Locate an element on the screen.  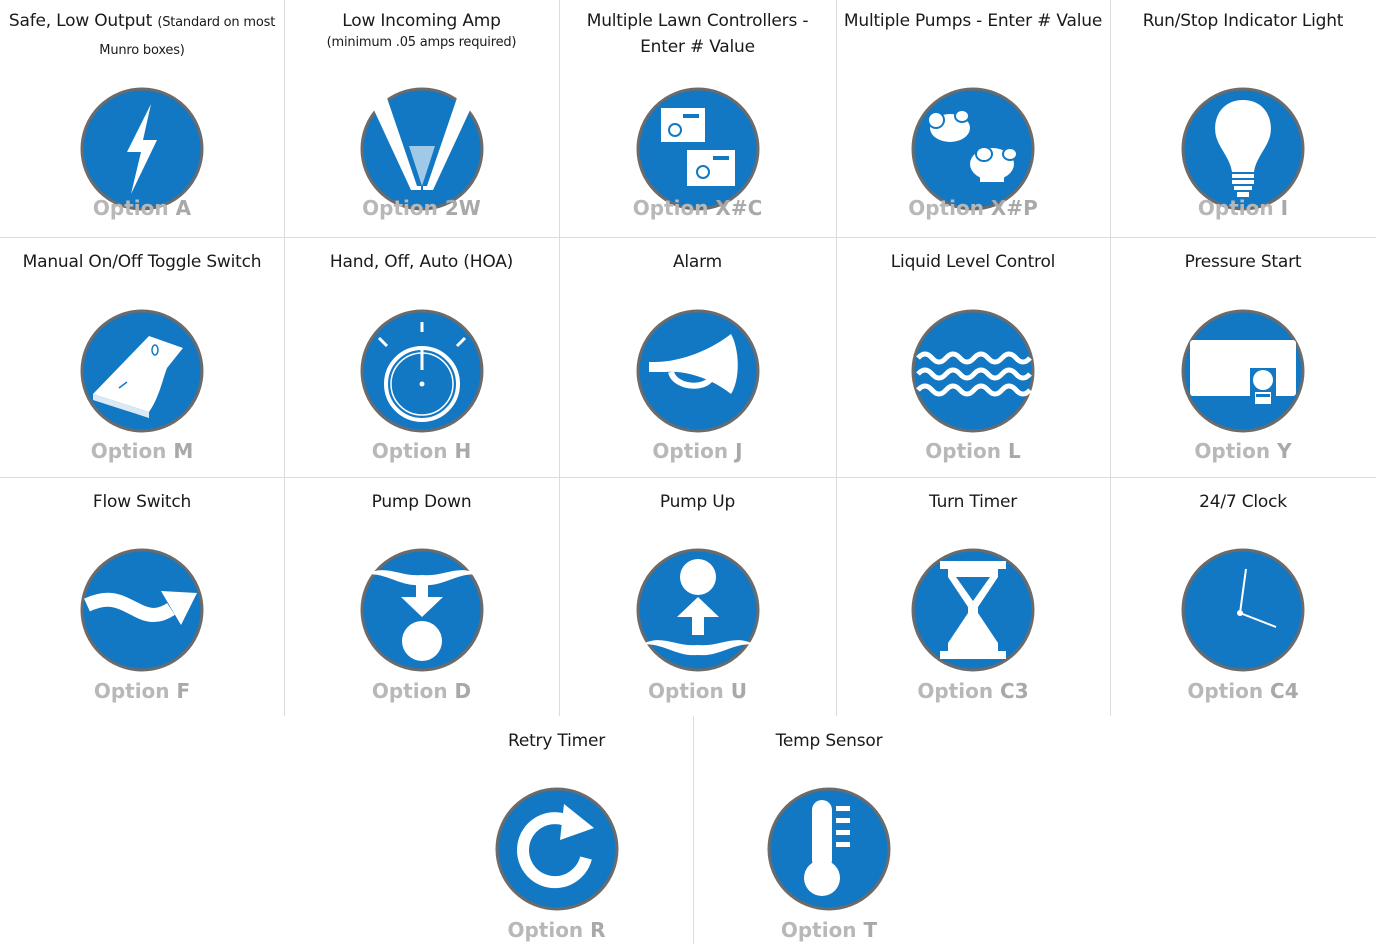
option-label: Option L is located at coordinates (973, 451).